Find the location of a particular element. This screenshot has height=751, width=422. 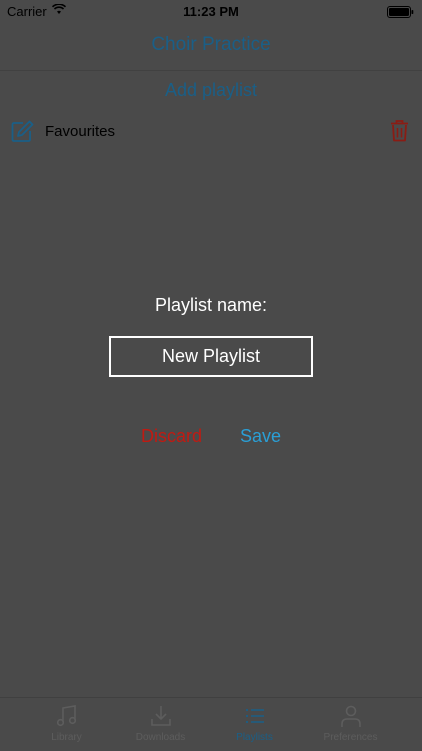

playlist-name-input is located at coordinates (211, 356).